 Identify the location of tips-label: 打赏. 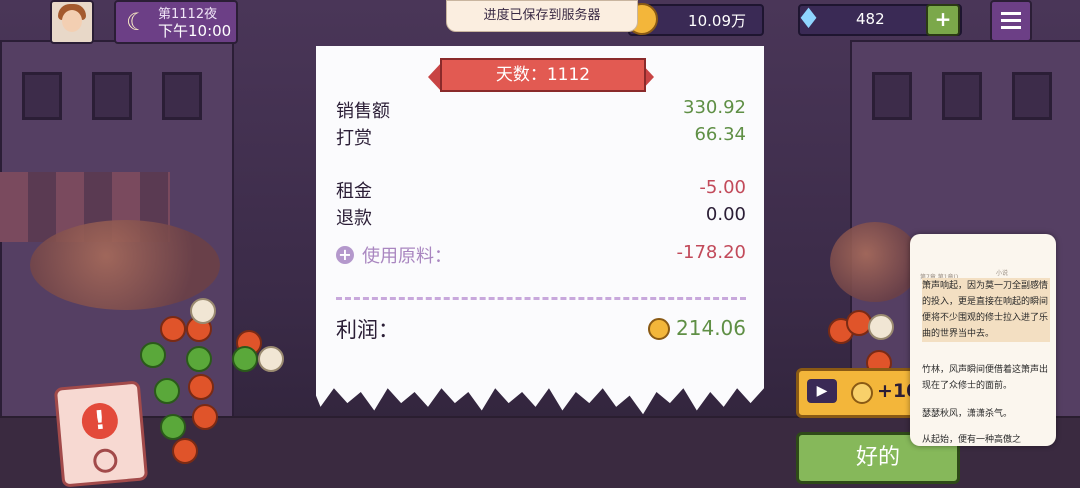
(354, 138).